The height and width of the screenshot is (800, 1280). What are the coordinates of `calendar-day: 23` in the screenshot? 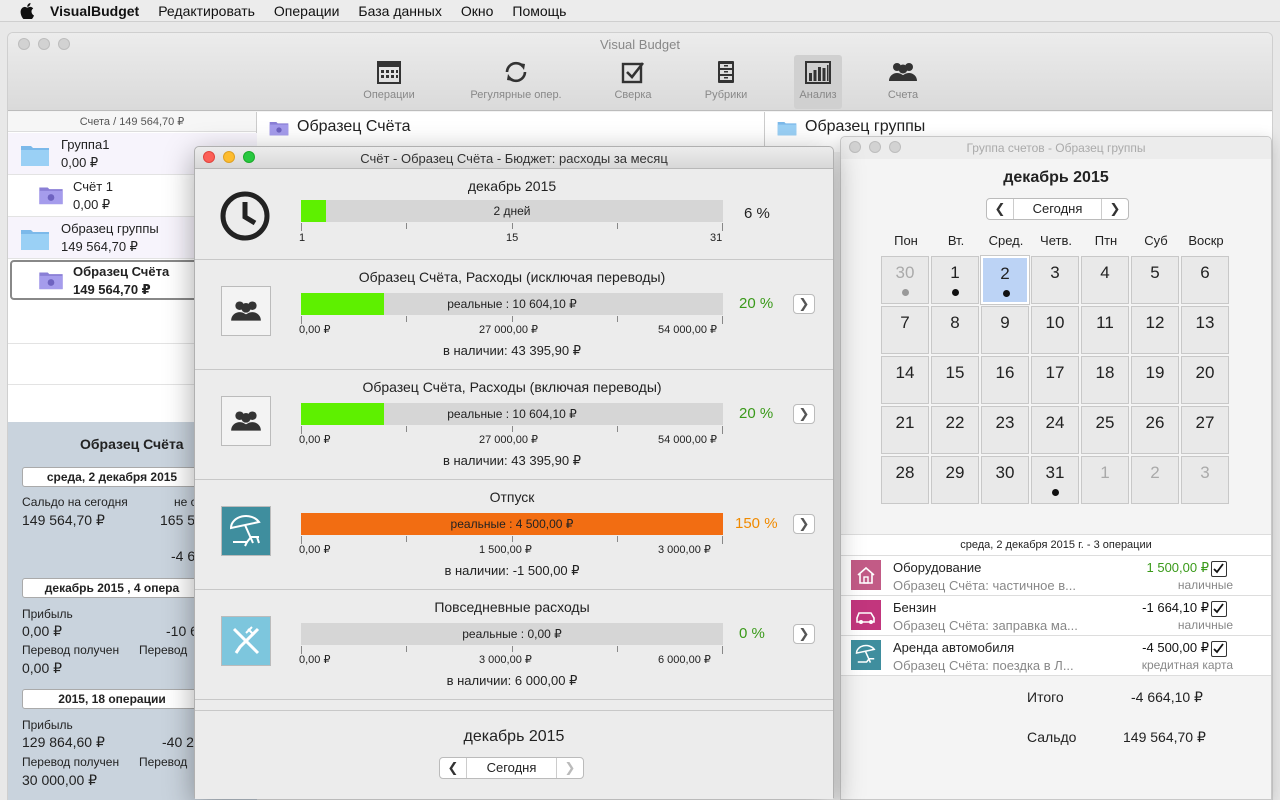 It's located at (1005, 430).